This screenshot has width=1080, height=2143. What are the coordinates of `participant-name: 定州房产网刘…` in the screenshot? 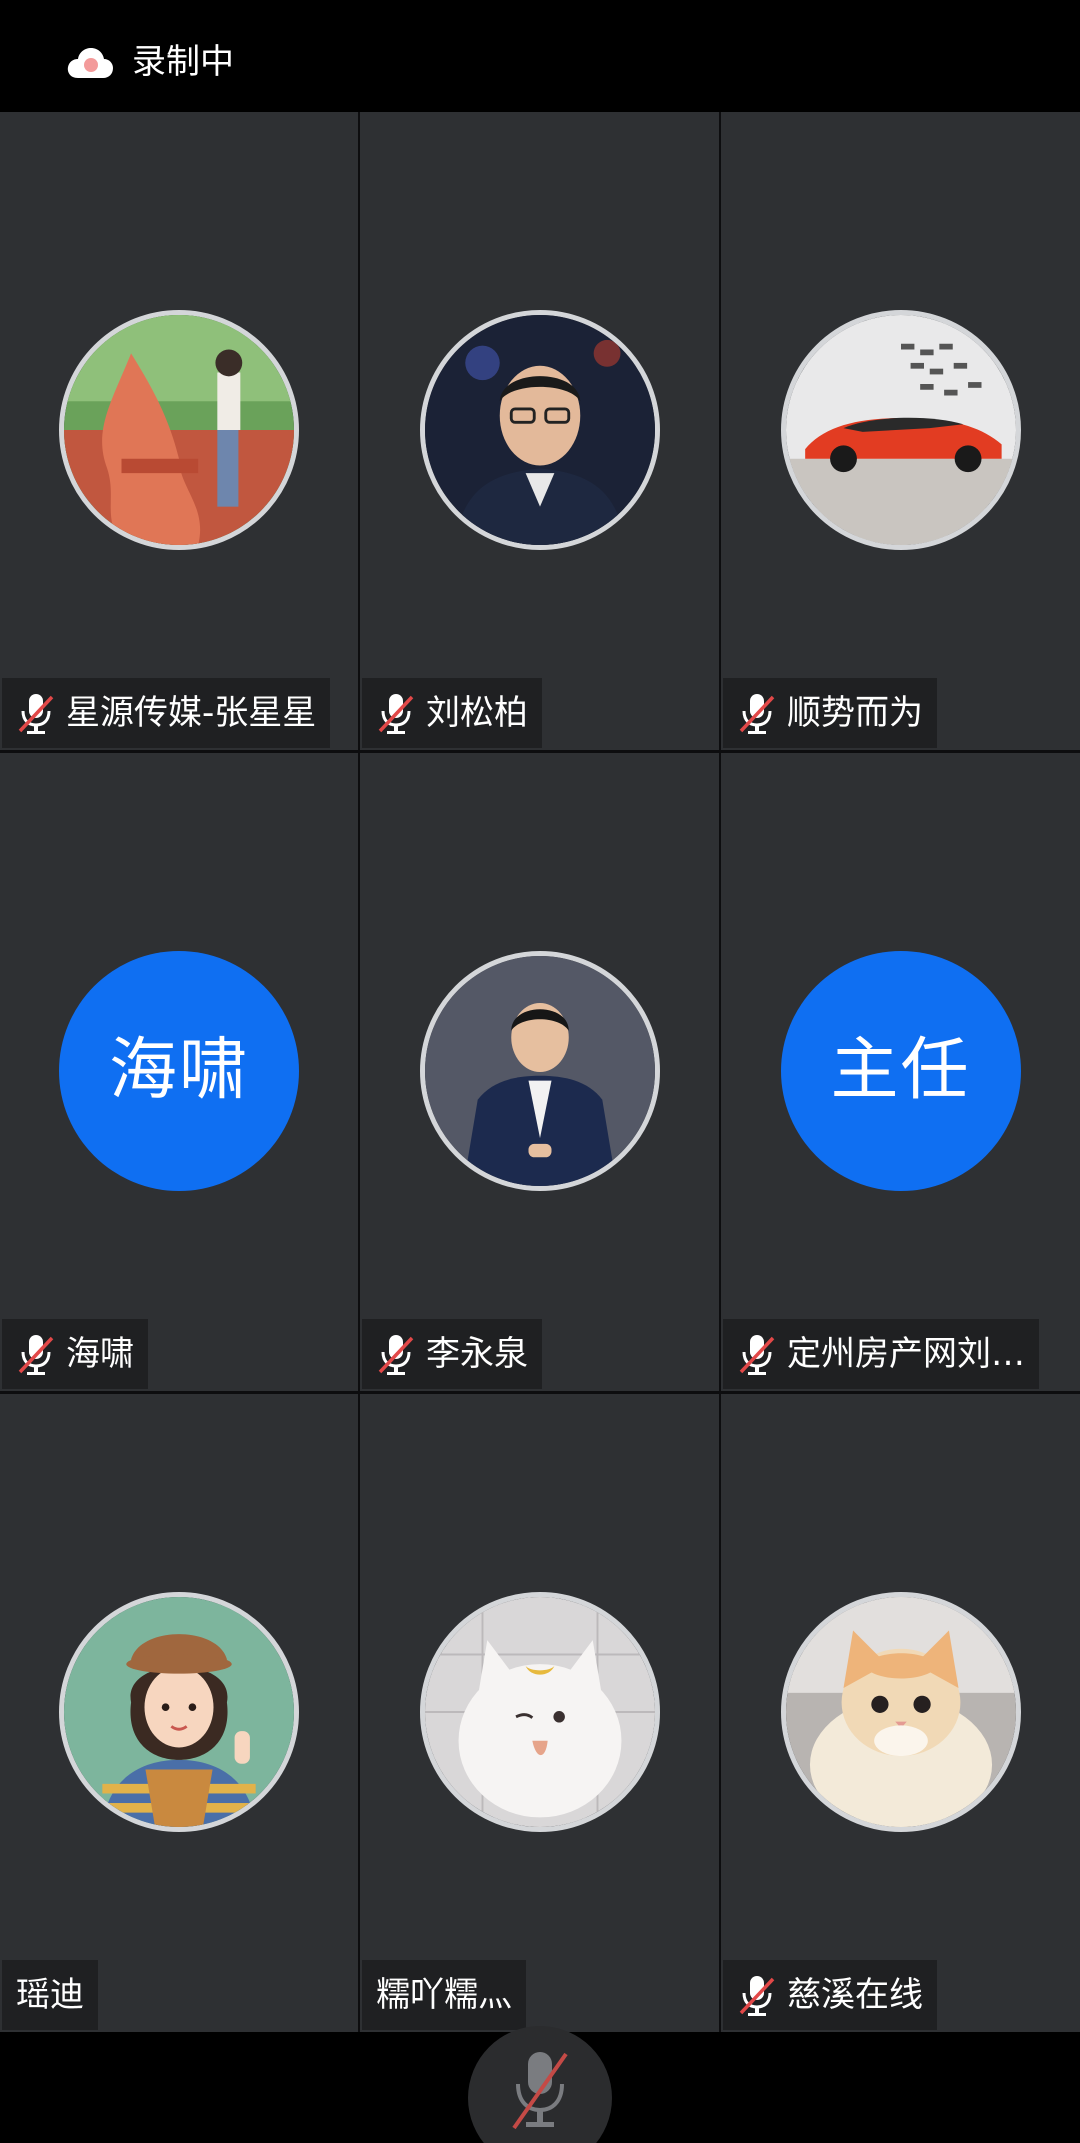 It's located at (906, 1354).